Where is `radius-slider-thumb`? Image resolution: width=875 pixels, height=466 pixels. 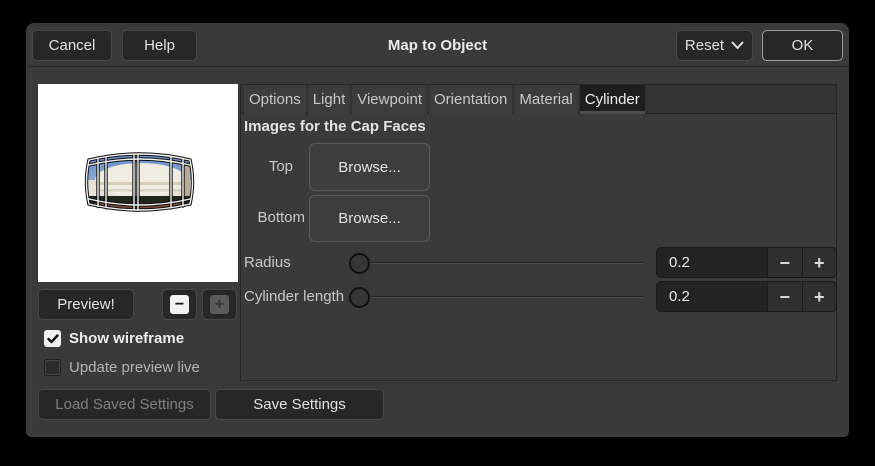
radius-slider-thumb is located at coordinates (359, 263).